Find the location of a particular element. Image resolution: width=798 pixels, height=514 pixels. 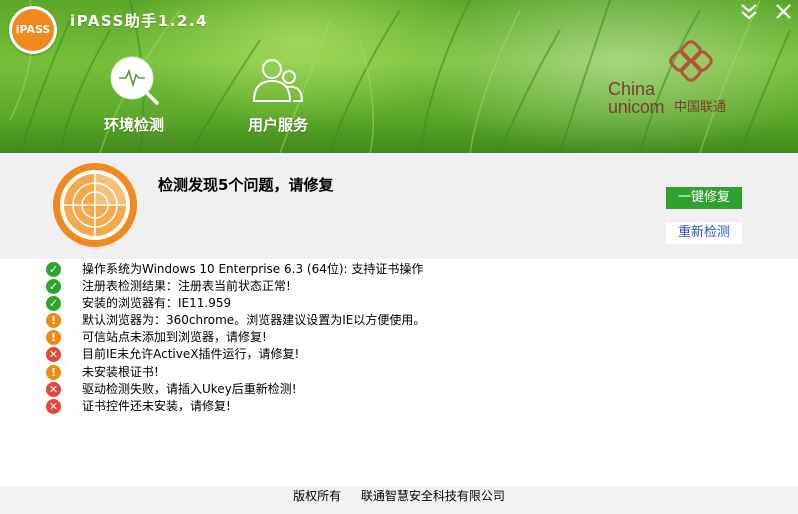

footer-company: 联通智慧安全科技有限公司 is located at coordinates (432, 496).